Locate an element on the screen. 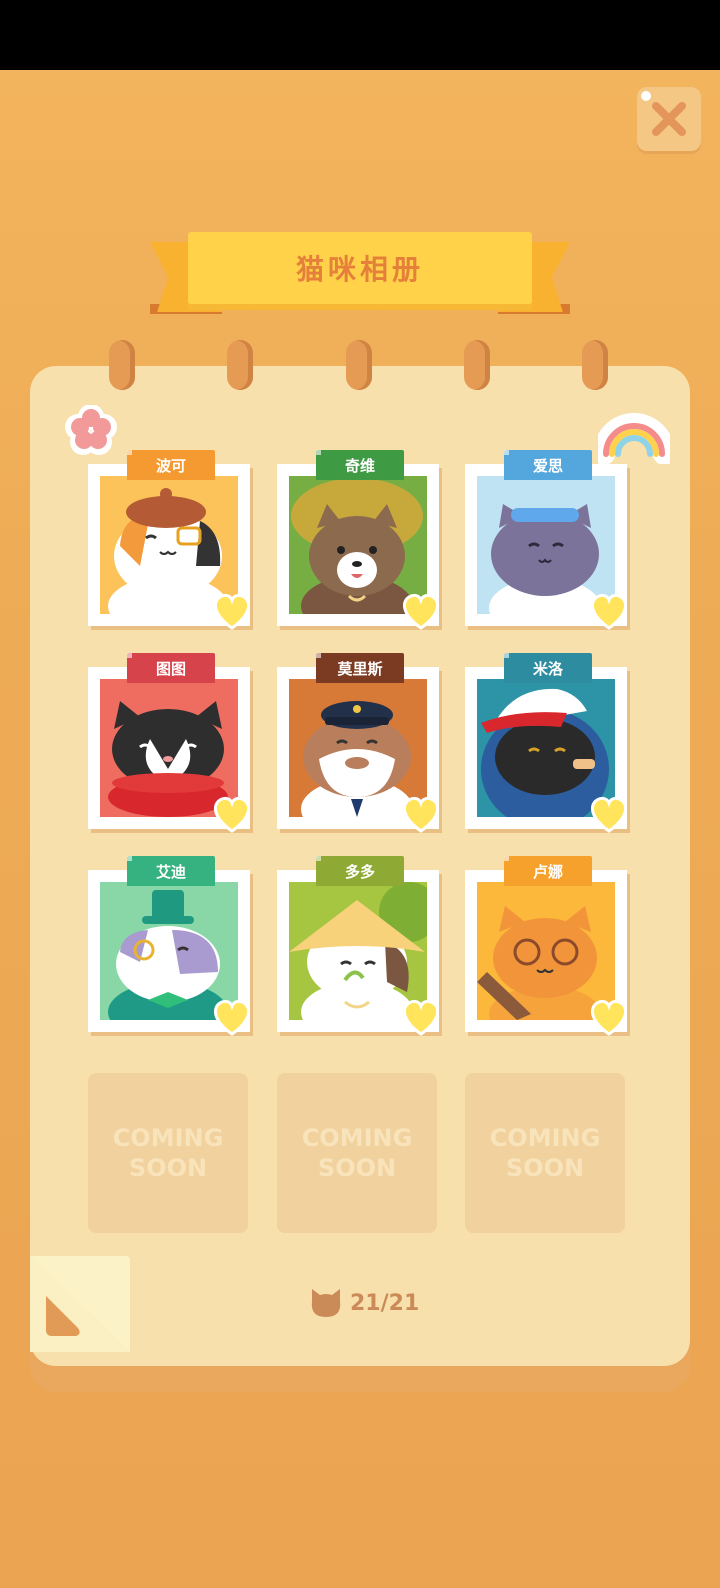  close-button is located at coordinates (669, 119).